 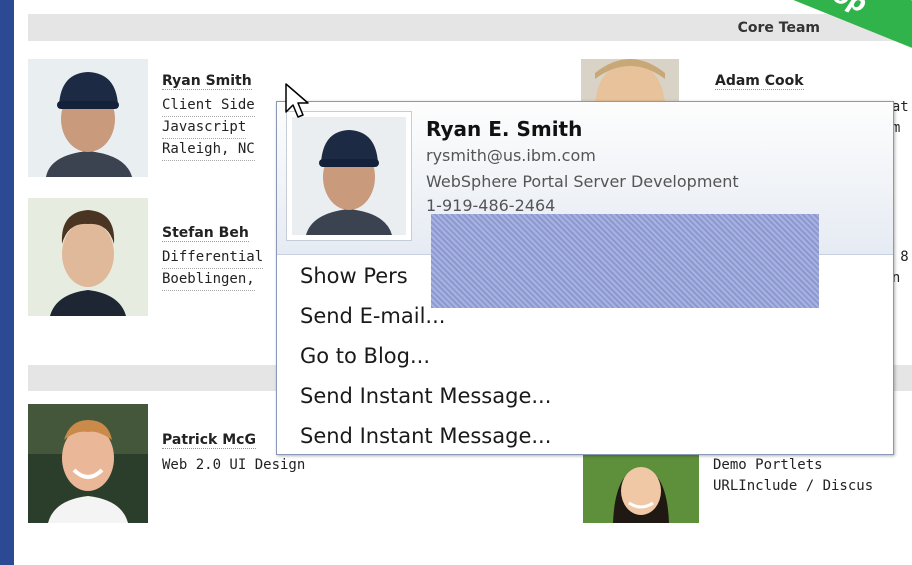 What do you see at coordinates (354, 276) in the screenshot?
I see `menu-show-profile: Show Pers` at bounding box center [354, 276].